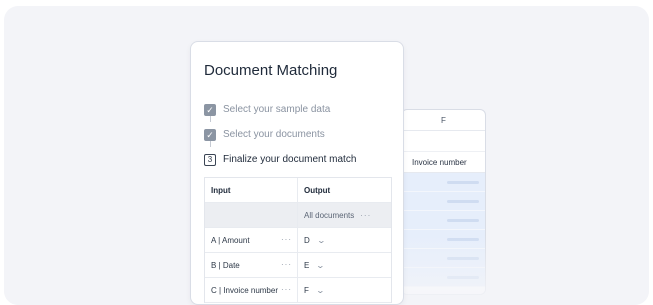  What do you see at coordinates (307, 240) in the screenshot?
I see `output-column-value: D` at bounding box center [307, 240].